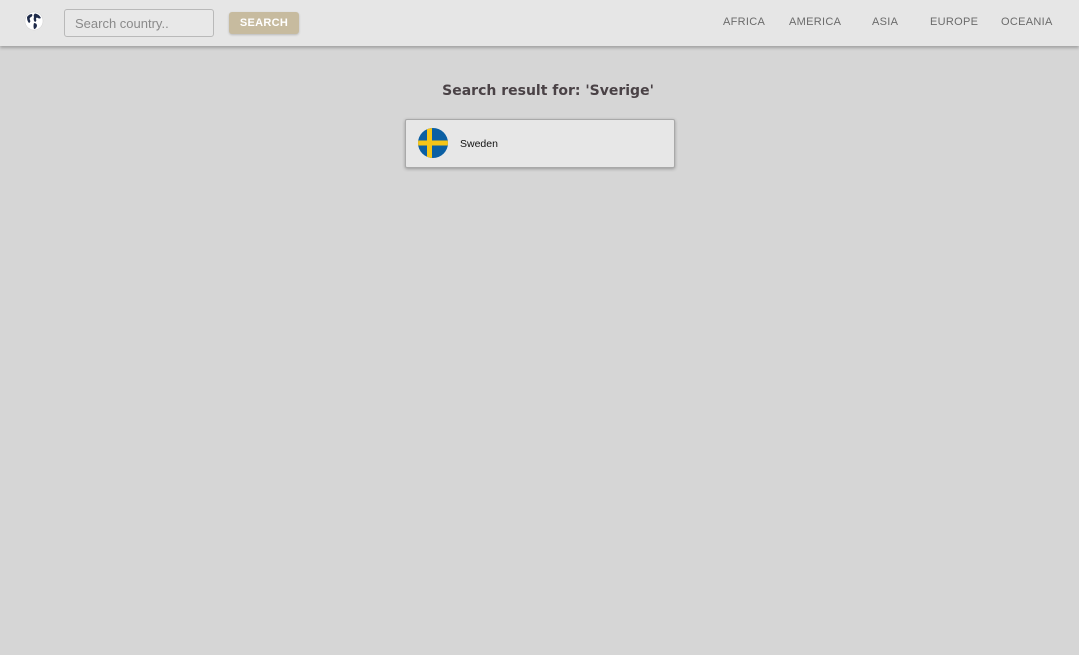 The height and width of the screenshot is (655, 1079). What do you see at coordinates (744, 22) in the screenshot?
I see `nav-link-africa: AFRICA` at bounding box center [744, 22].